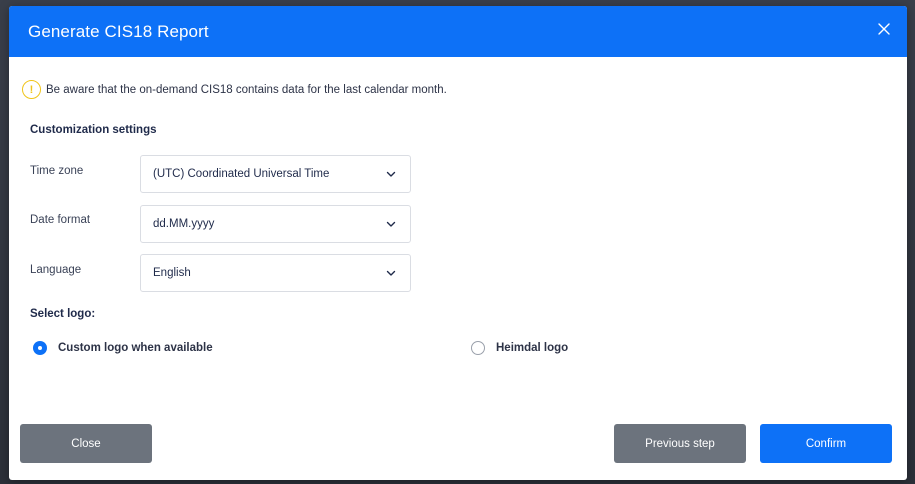 This screenshot has height=484, width=915. Describe the element at coordinates (31, 89) in the screenshot. I see `warning-icon: !` at that location.